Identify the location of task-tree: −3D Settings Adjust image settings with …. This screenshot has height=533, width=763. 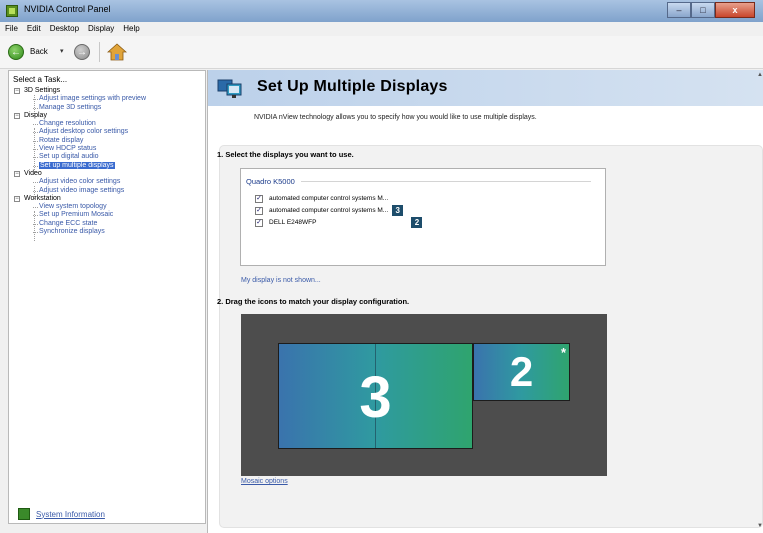
(79, 164).